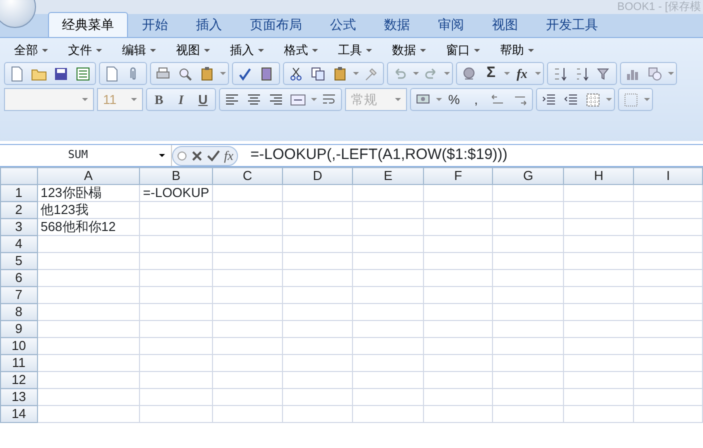 The width and height of the screenshot is (703, 448). Describe the element at coordinates (572, 24) in the screenshot. I see `ribbon-tab: 开发工具` at that location.